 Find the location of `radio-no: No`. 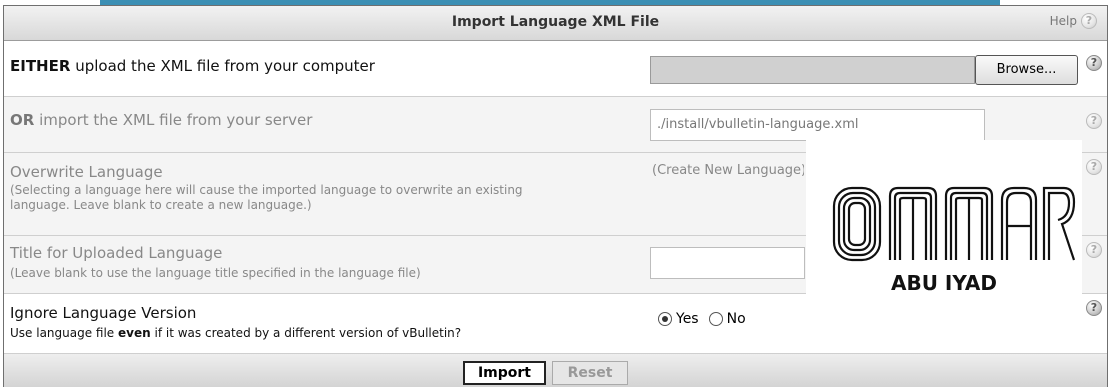

radio-no: No is located at coordinates (727, 319).